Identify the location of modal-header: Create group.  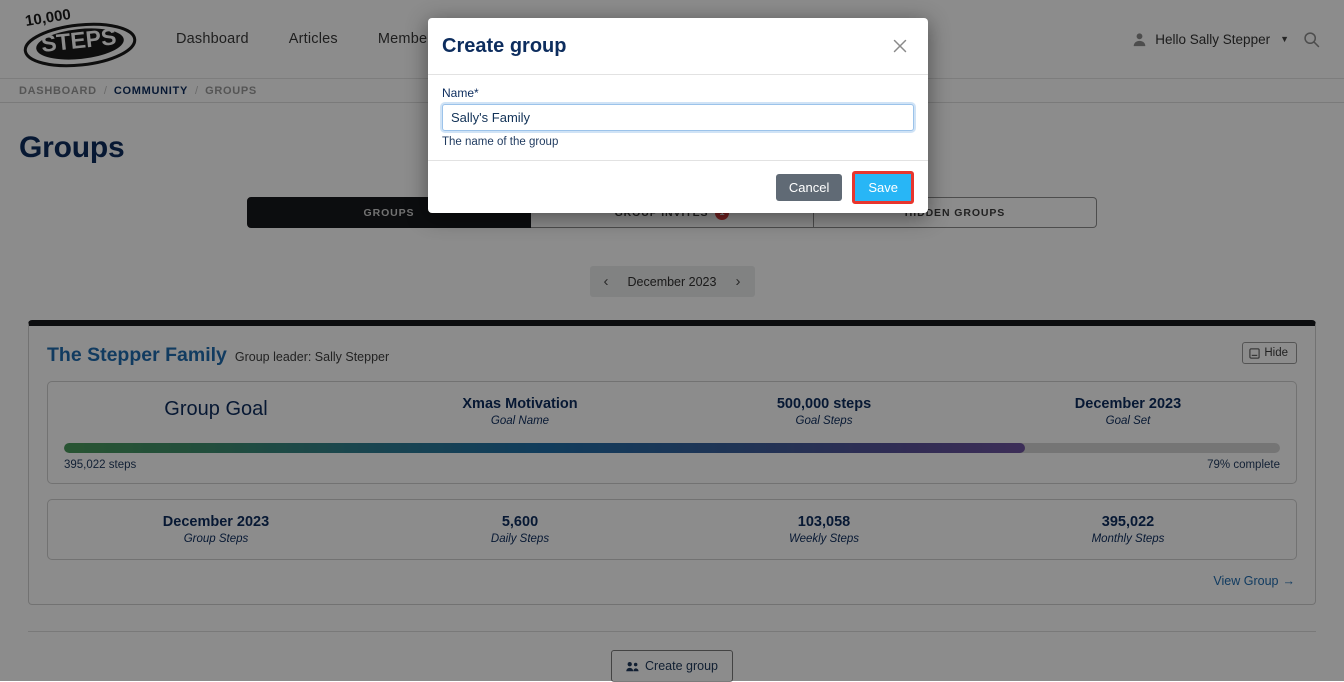
(678, 46).